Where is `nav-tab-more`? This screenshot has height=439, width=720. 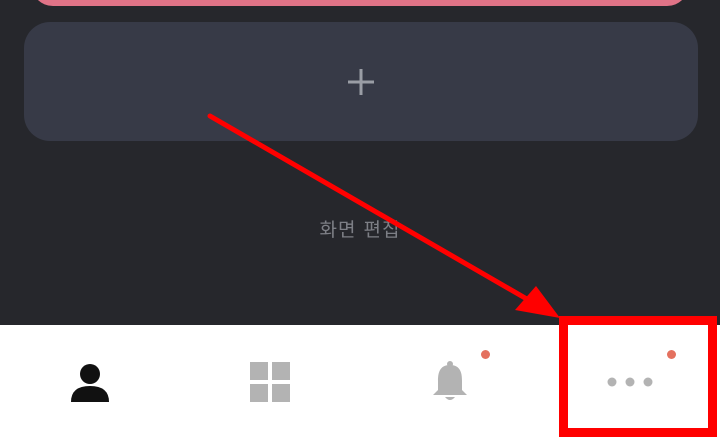 nav-tab-more is located at coordinates (630, 382).